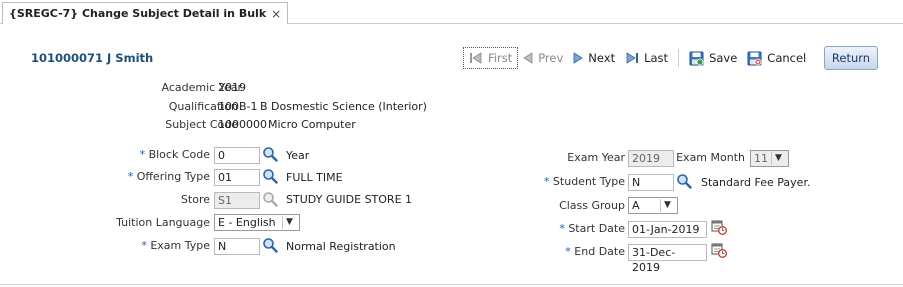 The width and height of the screenshot is (903, 287). What do you see at coordinates (592, 205) in the screenshot?
I see `class-group-label: Class Group` at bounding box center [592, 205].